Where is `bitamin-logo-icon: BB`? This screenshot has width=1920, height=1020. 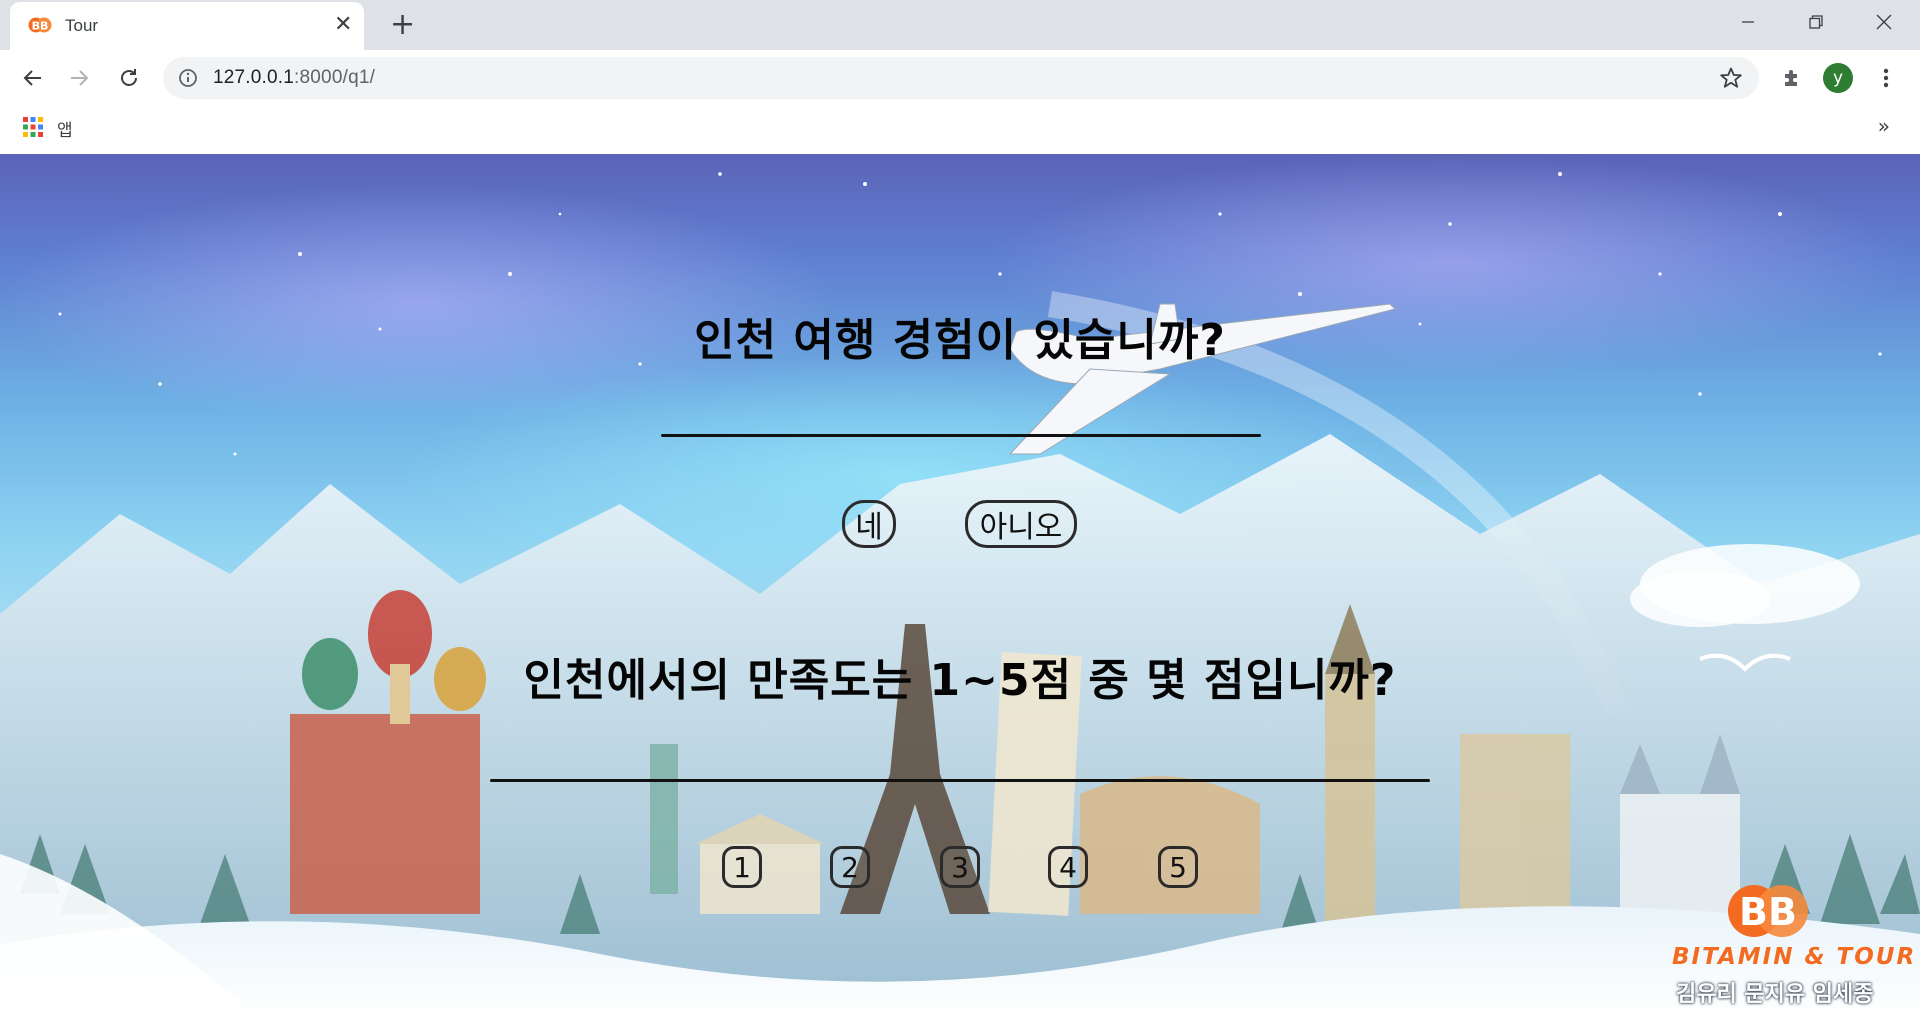 bitamin-logo-icon: BB is located at coordinates (1768, 911).